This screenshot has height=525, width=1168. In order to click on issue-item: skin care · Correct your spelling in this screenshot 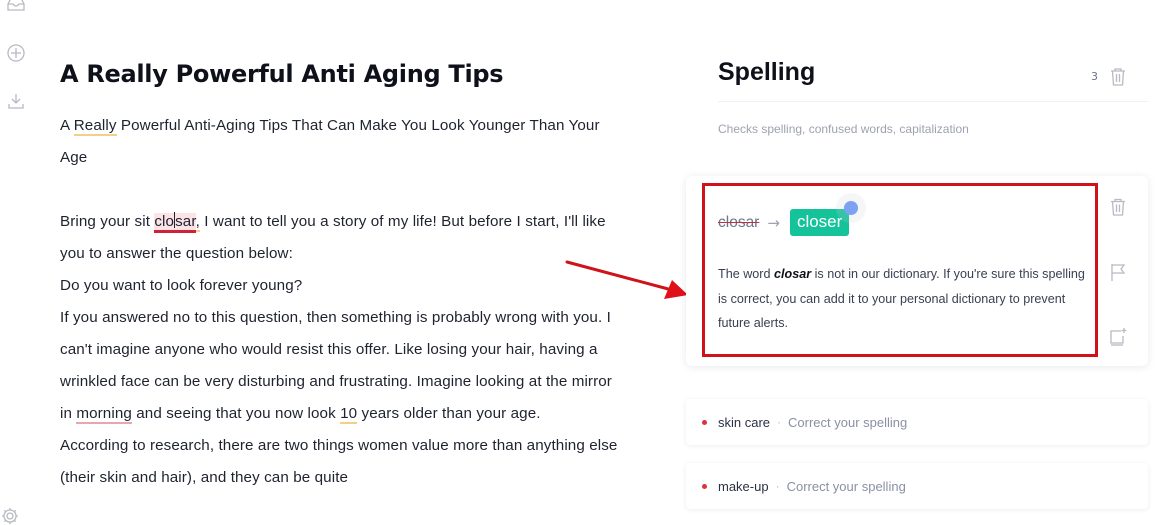, I will do `click(917, 422)`.